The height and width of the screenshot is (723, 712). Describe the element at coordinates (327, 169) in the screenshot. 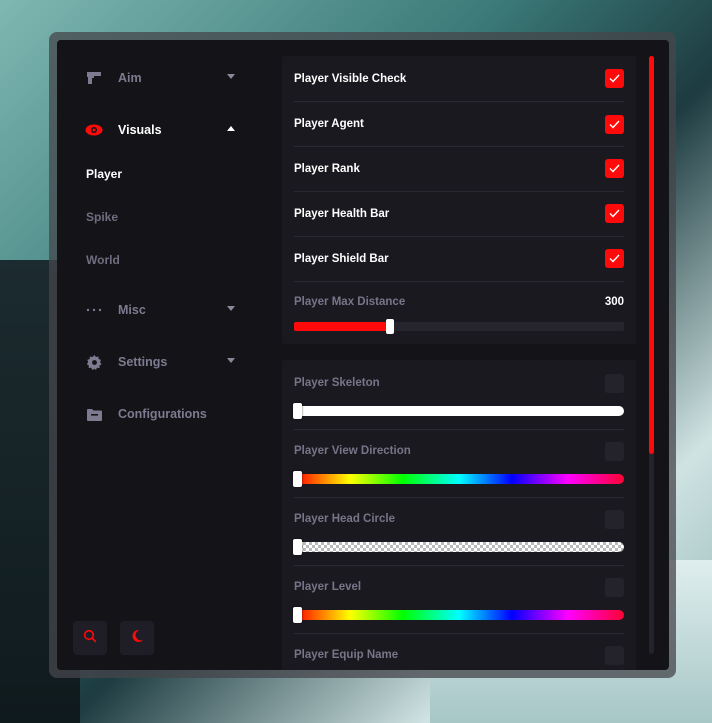

I see `option-label: Player Rank` at that location.